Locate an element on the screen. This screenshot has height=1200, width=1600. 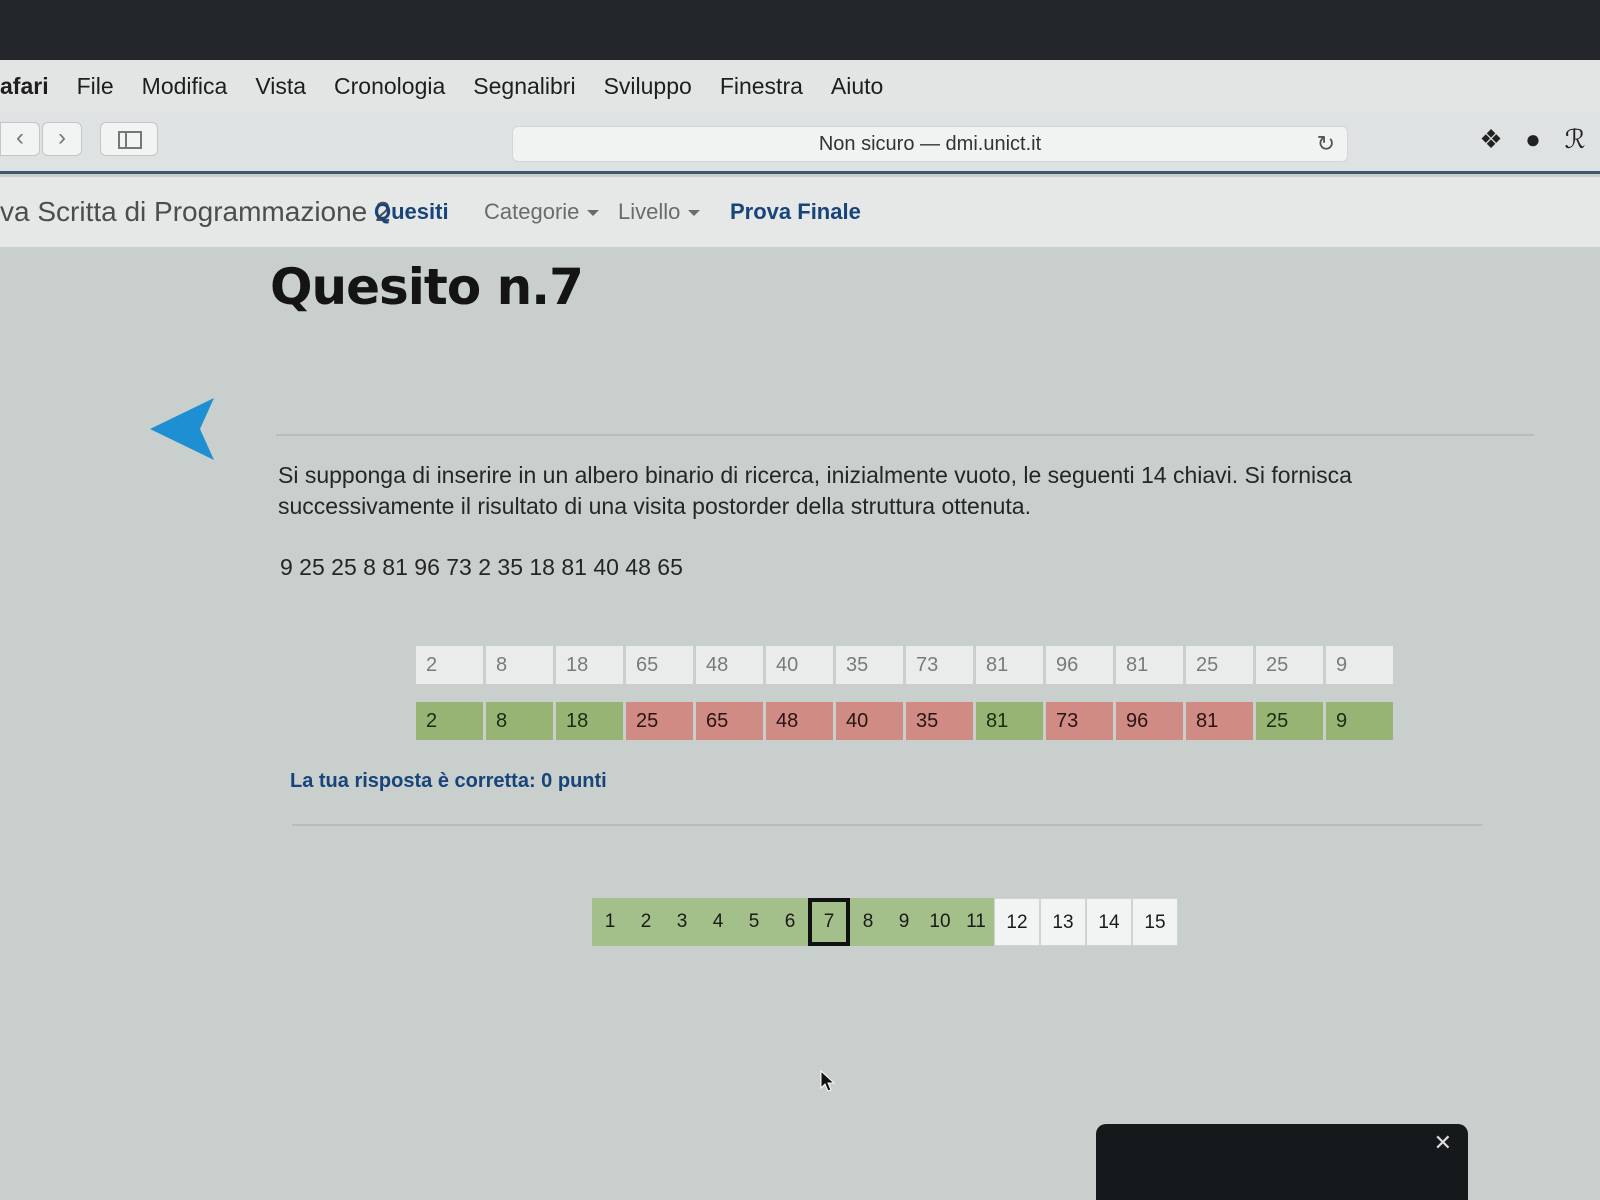
page-link: 2 is located at coordinates (646, 922).